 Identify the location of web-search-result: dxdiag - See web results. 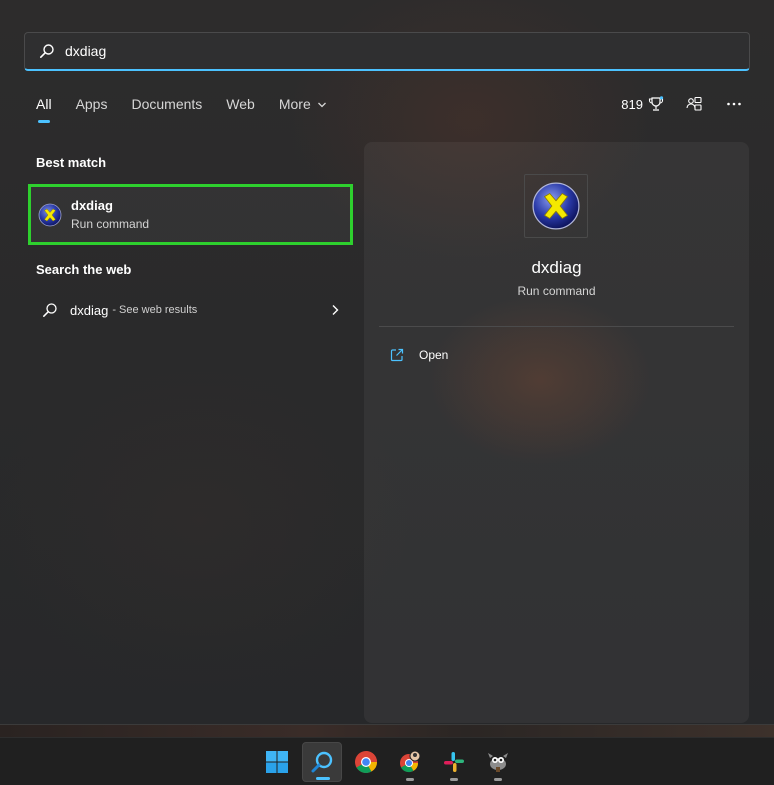
(191, 310).